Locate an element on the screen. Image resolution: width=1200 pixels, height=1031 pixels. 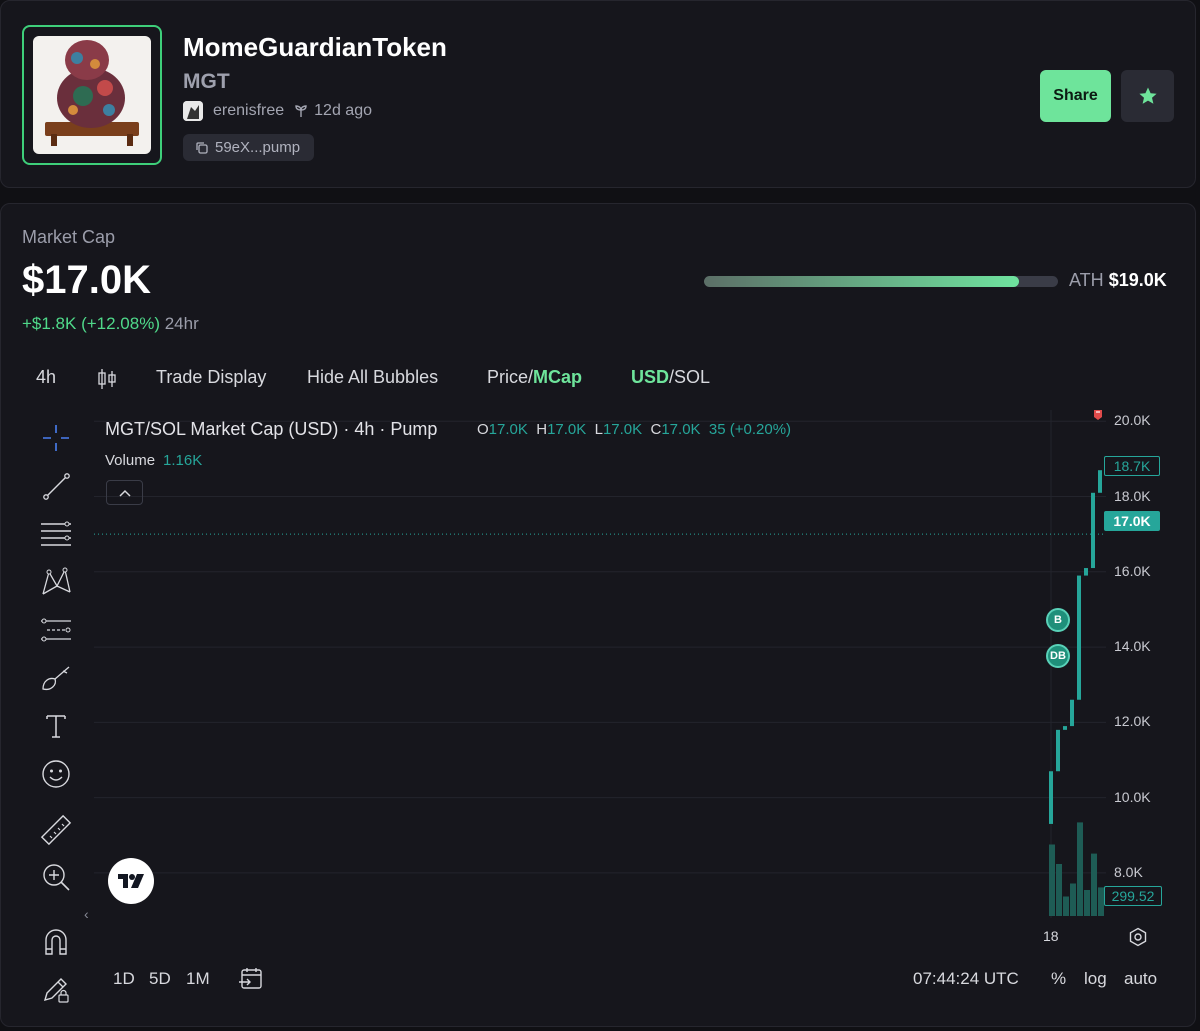
high-price-tag: 18.7K is located at coordinates (1132, 466).